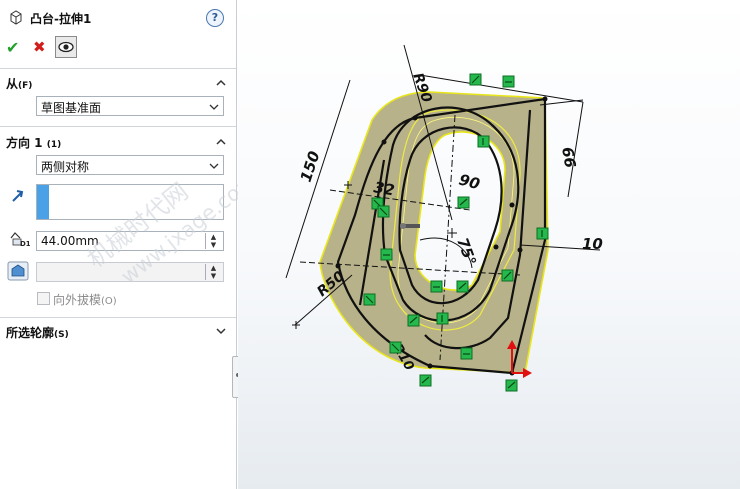  I want to click on dim-75deg: 75°, so click(466, 251).